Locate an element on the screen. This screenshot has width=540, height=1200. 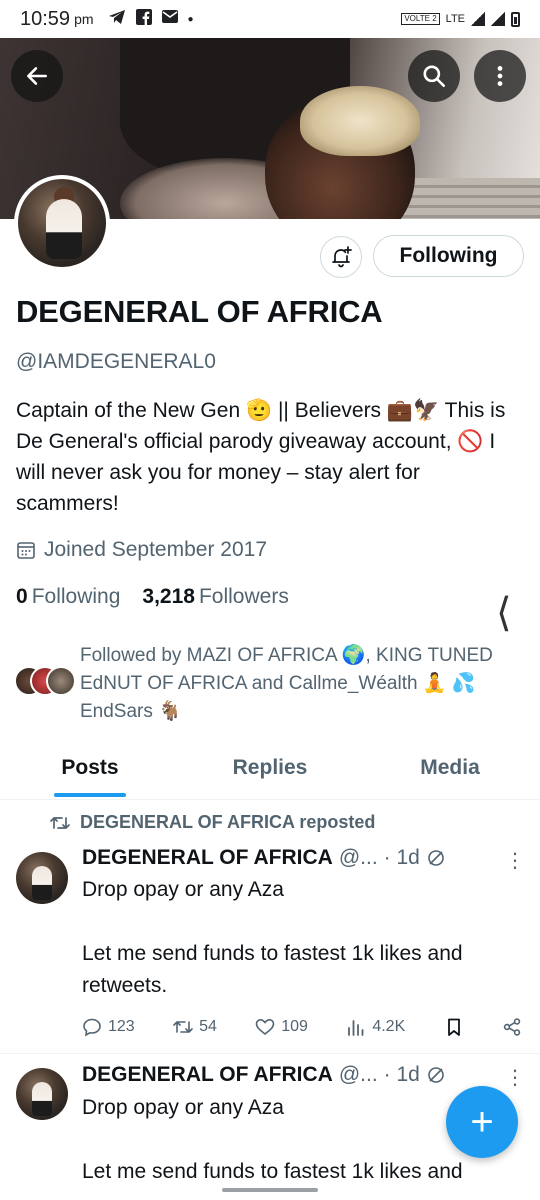
mail-icon is located at coordinates (169, 19).